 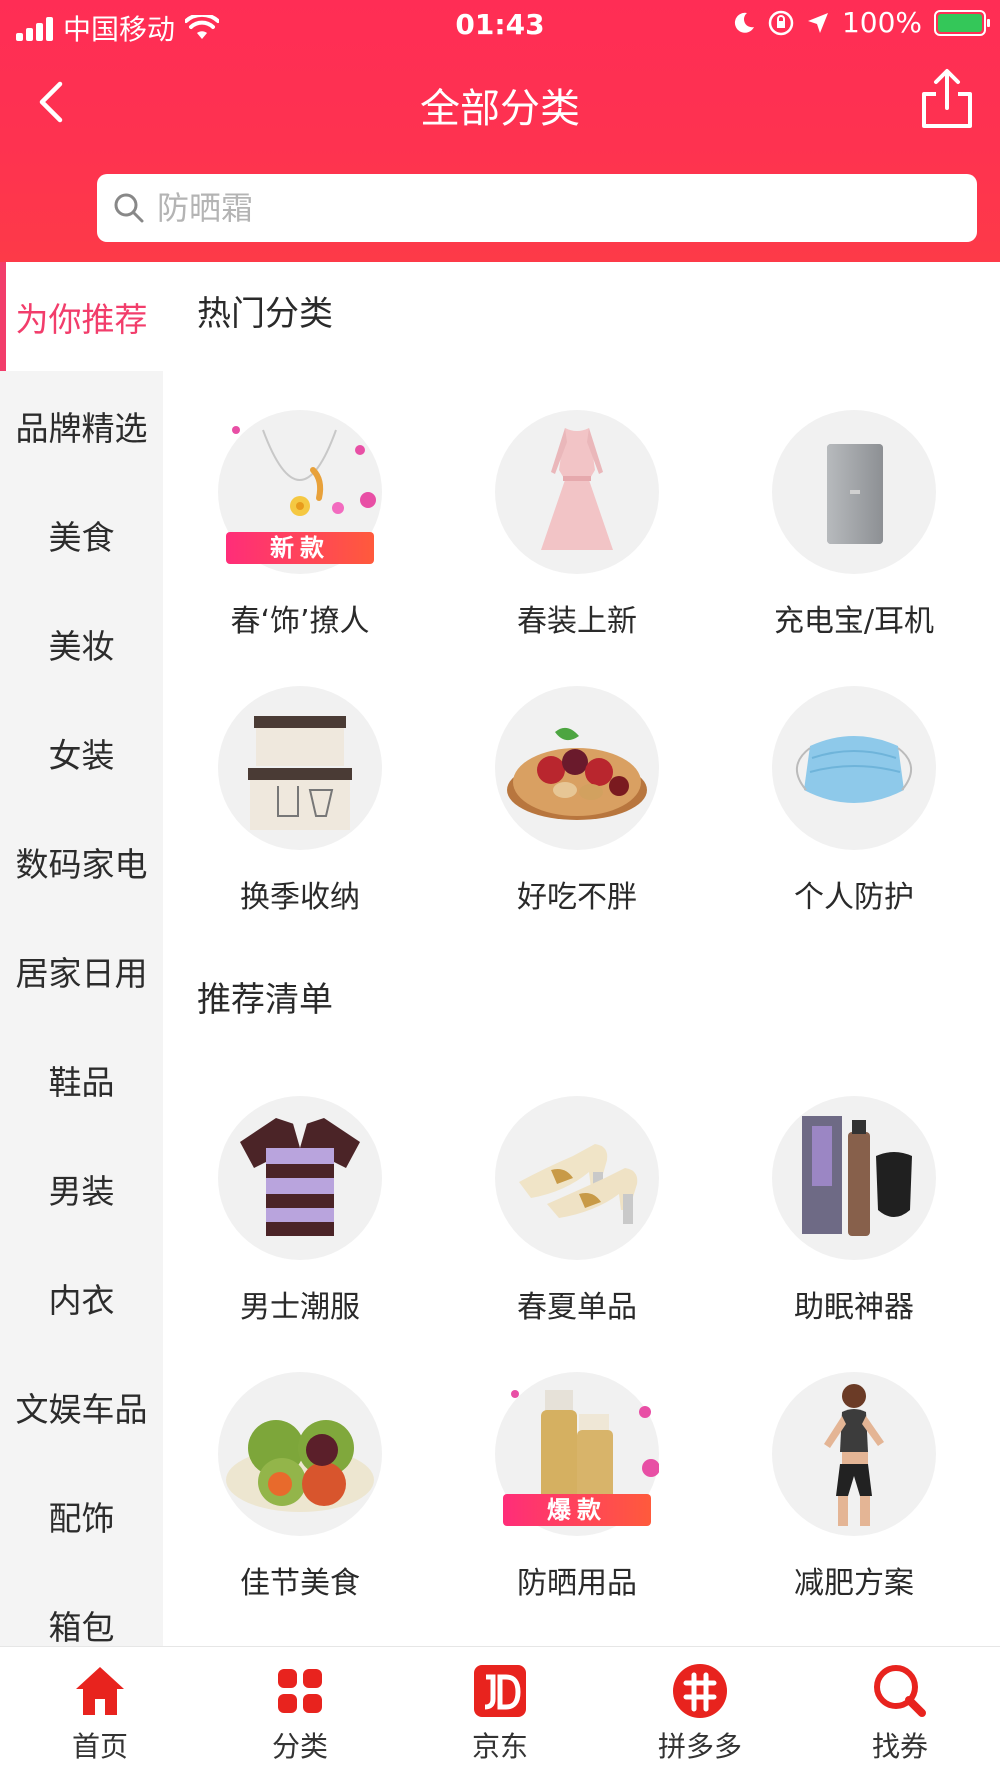 I want to click on category-item: 佳节美食, so click(x=300, y=1487).